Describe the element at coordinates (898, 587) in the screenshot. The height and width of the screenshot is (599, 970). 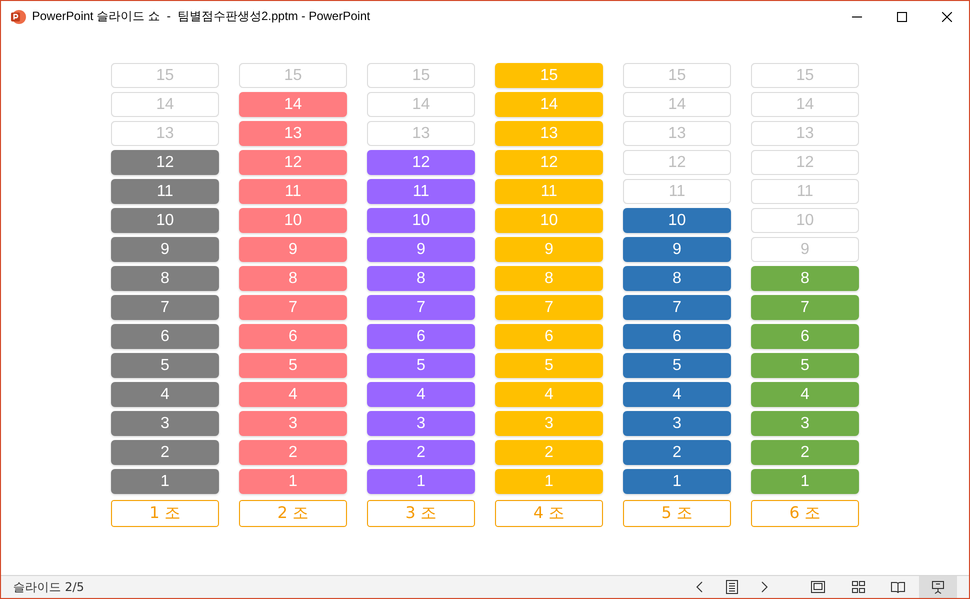
I see `book-icon` at that location.